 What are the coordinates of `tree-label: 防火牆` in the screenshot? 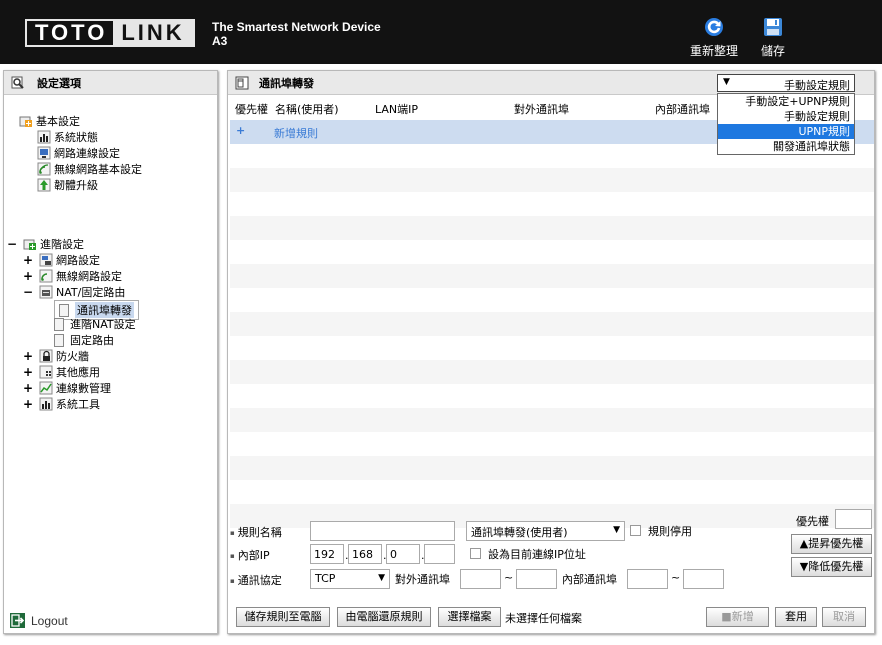 It's located at (72, 356).